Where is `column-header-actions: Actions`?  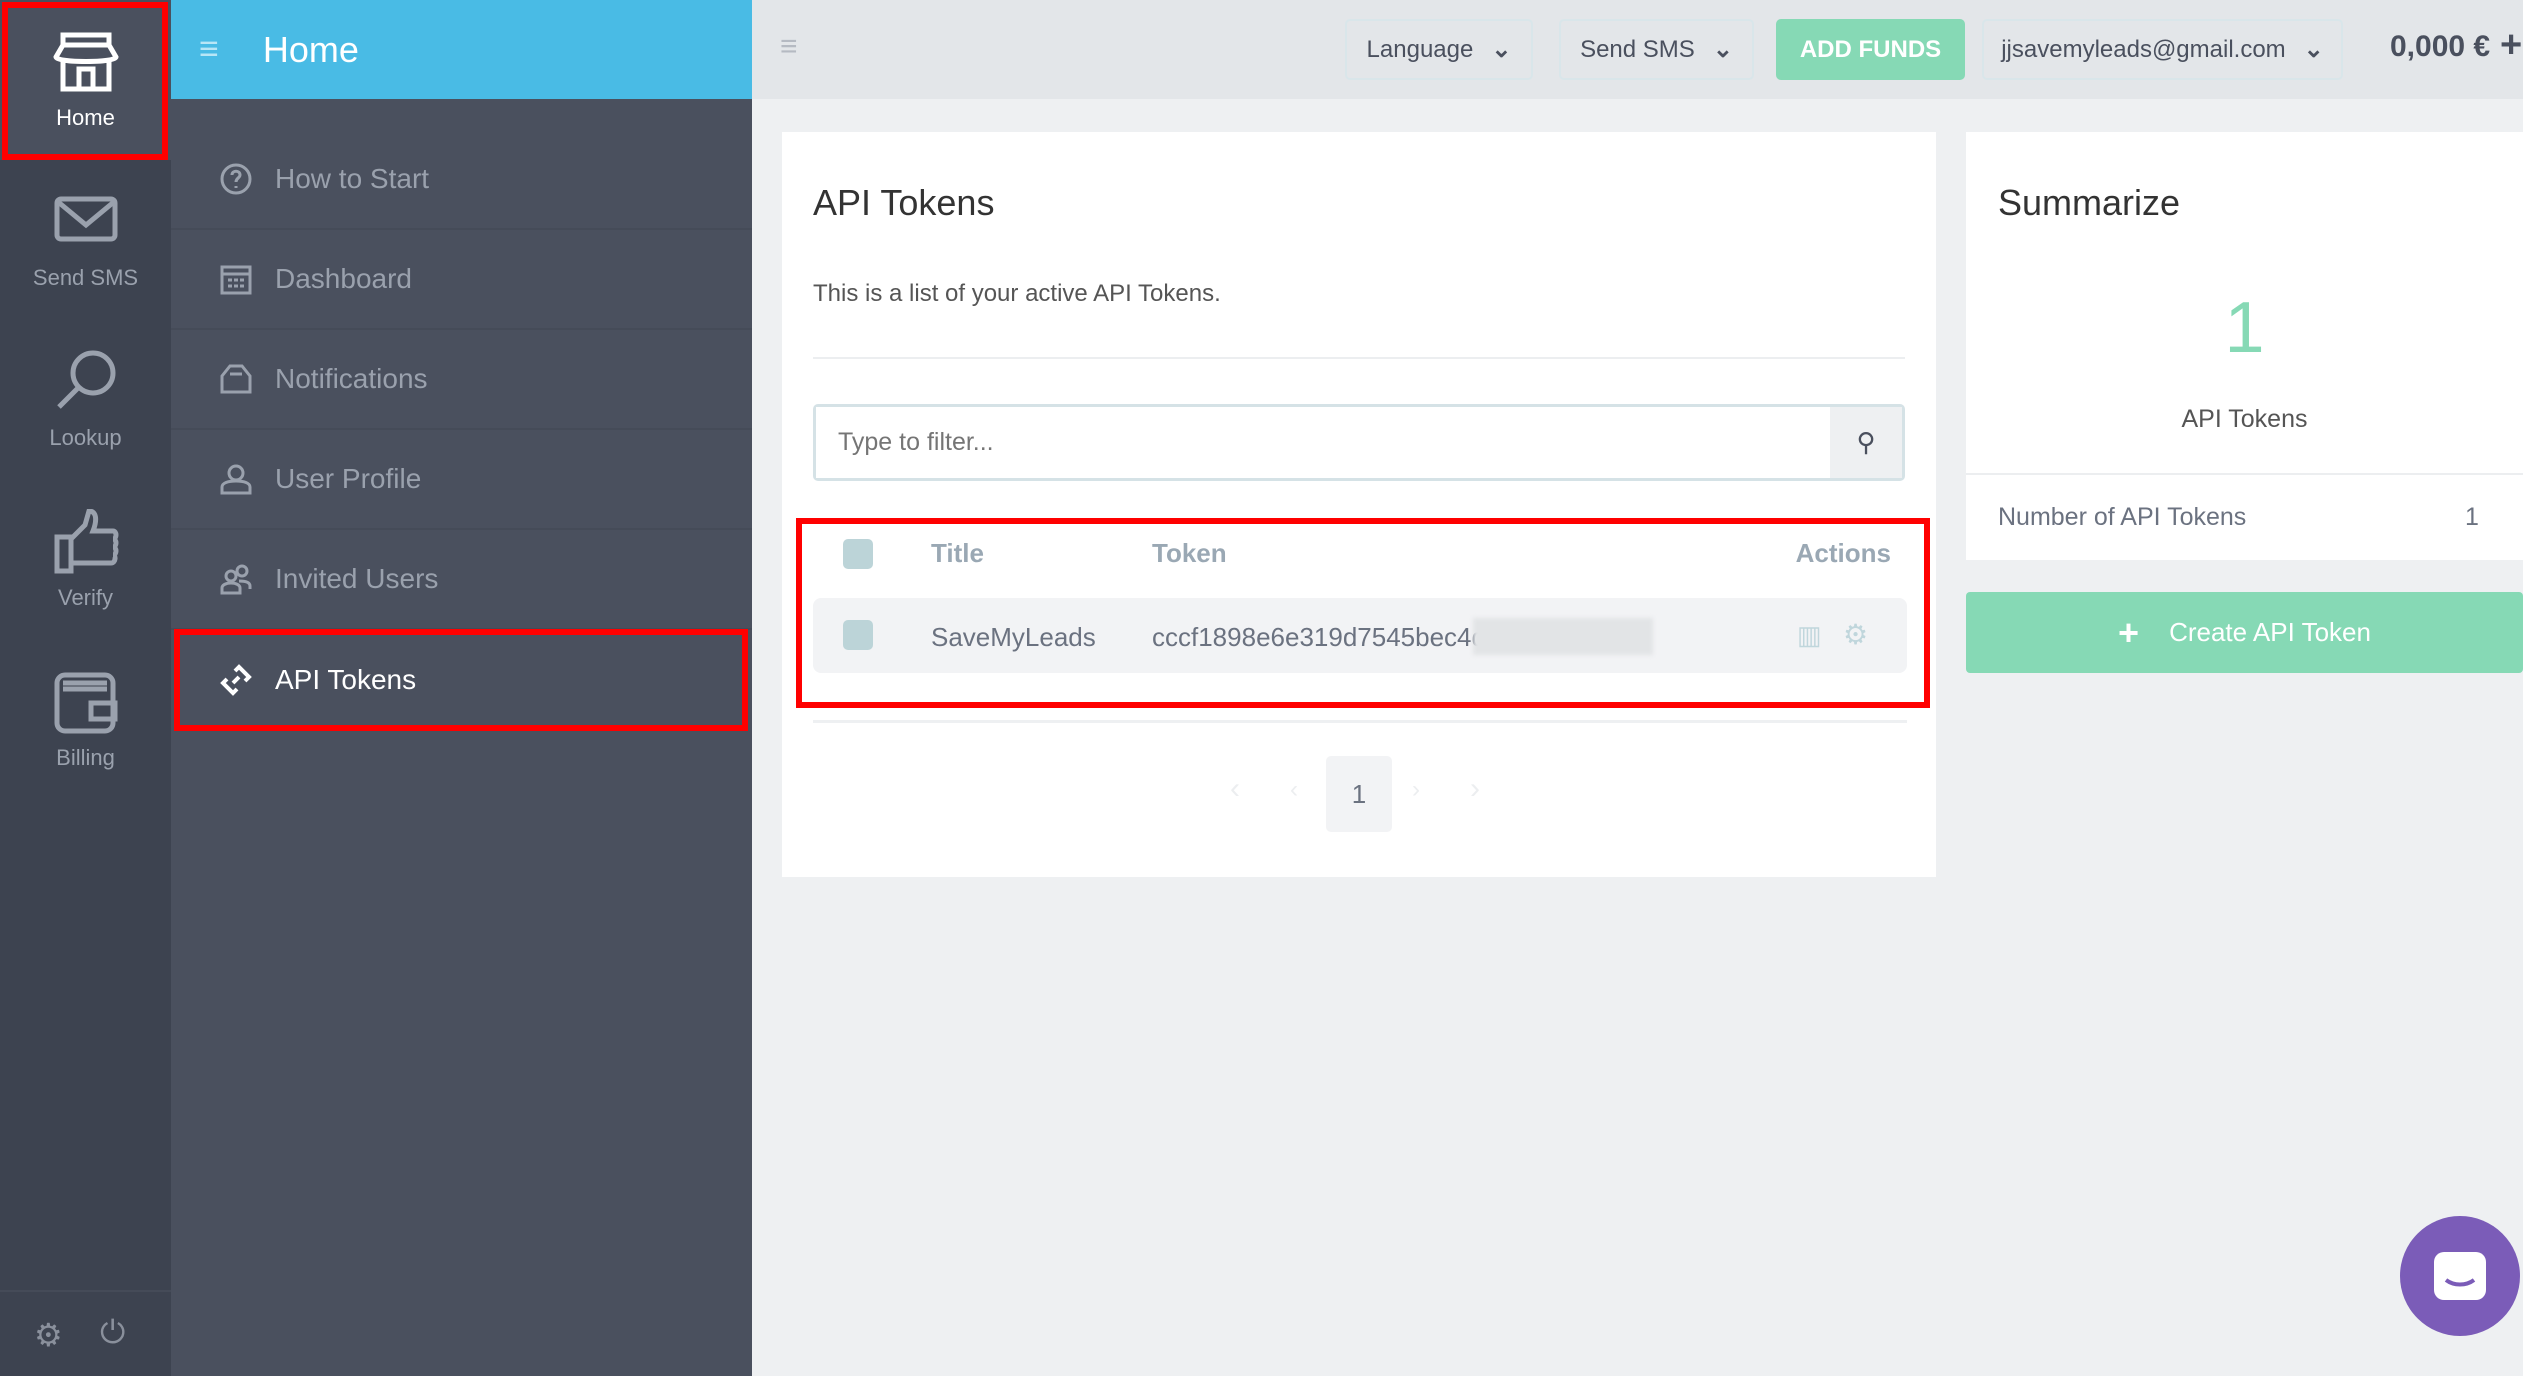 column-header-actions: Actions is located at coordinates (1843, 553).